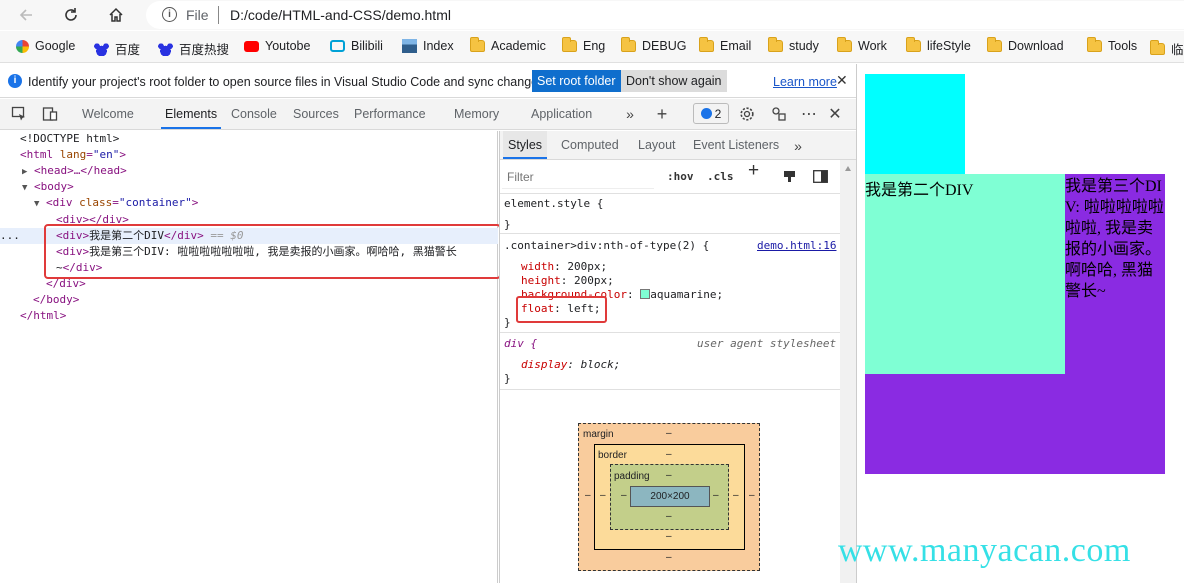 This screenshot has height=583, width=1184. What do you see at coordinates (938, 45) in the screenshot?
I see `bookmark-lifestyle: lifeStyle` at bounding box center [938, 45].